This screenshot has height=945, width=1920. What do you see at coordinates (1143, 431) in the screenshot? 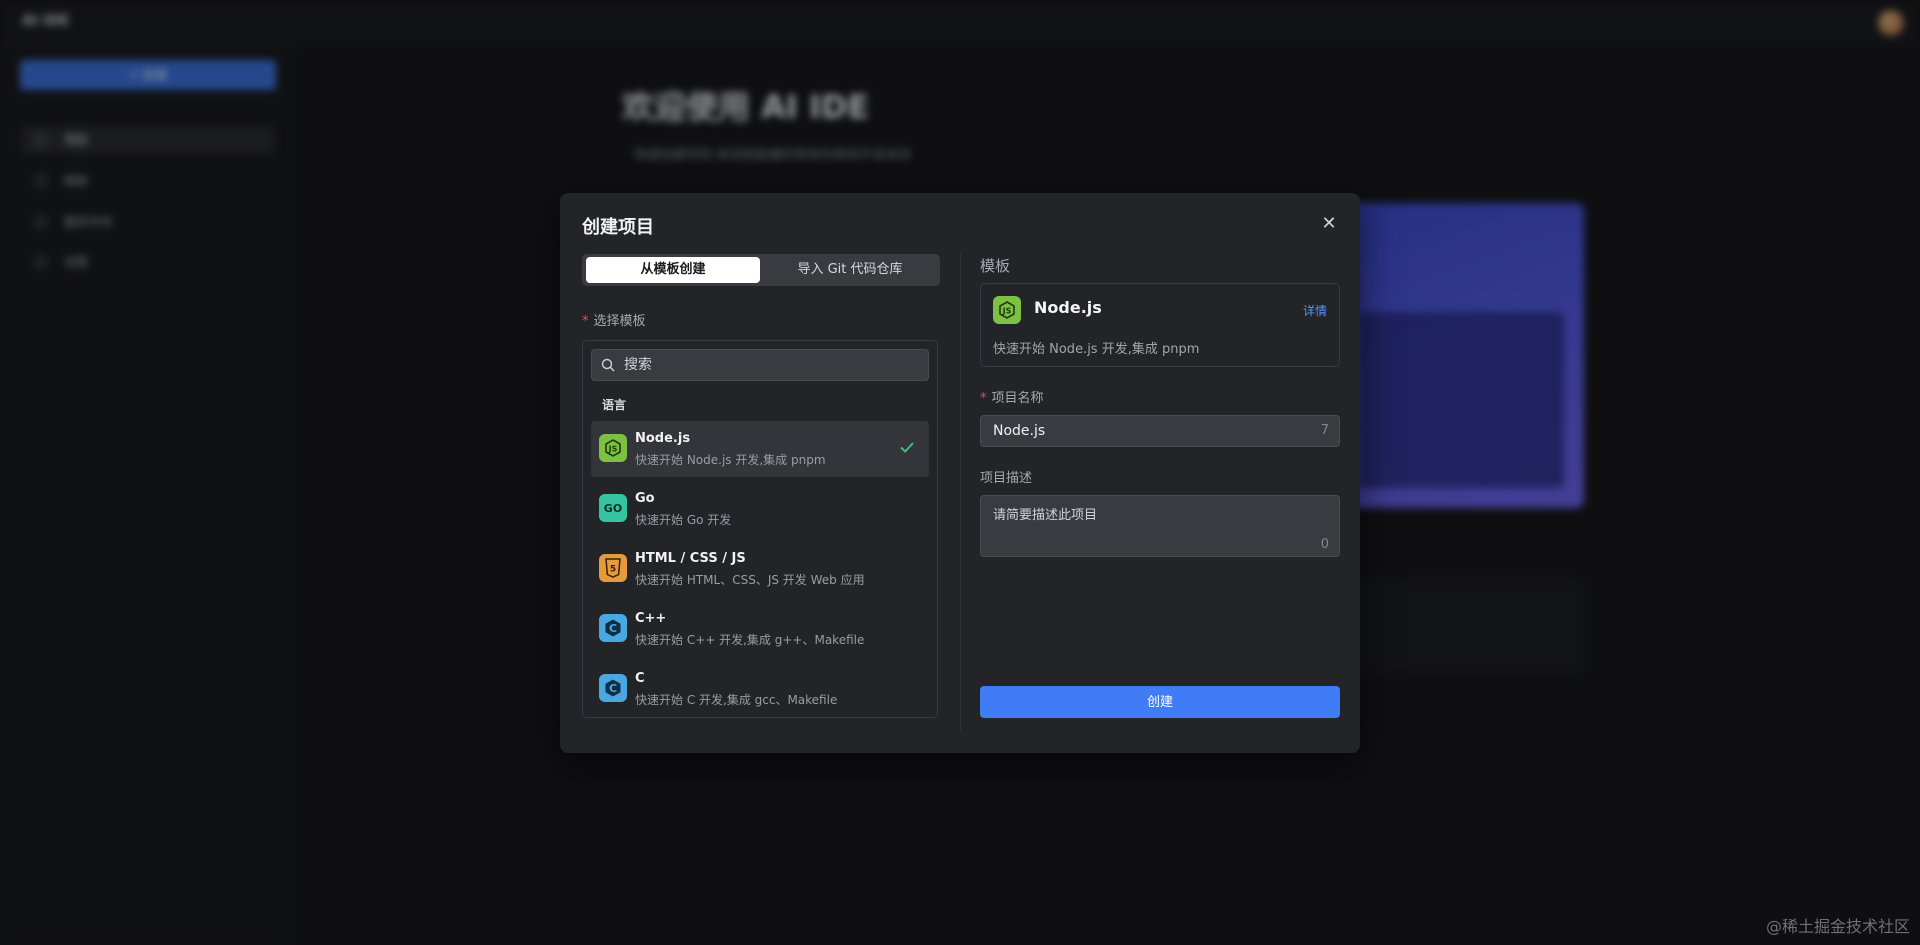
I see `project-name-input` at bounding box center [1143, 431].